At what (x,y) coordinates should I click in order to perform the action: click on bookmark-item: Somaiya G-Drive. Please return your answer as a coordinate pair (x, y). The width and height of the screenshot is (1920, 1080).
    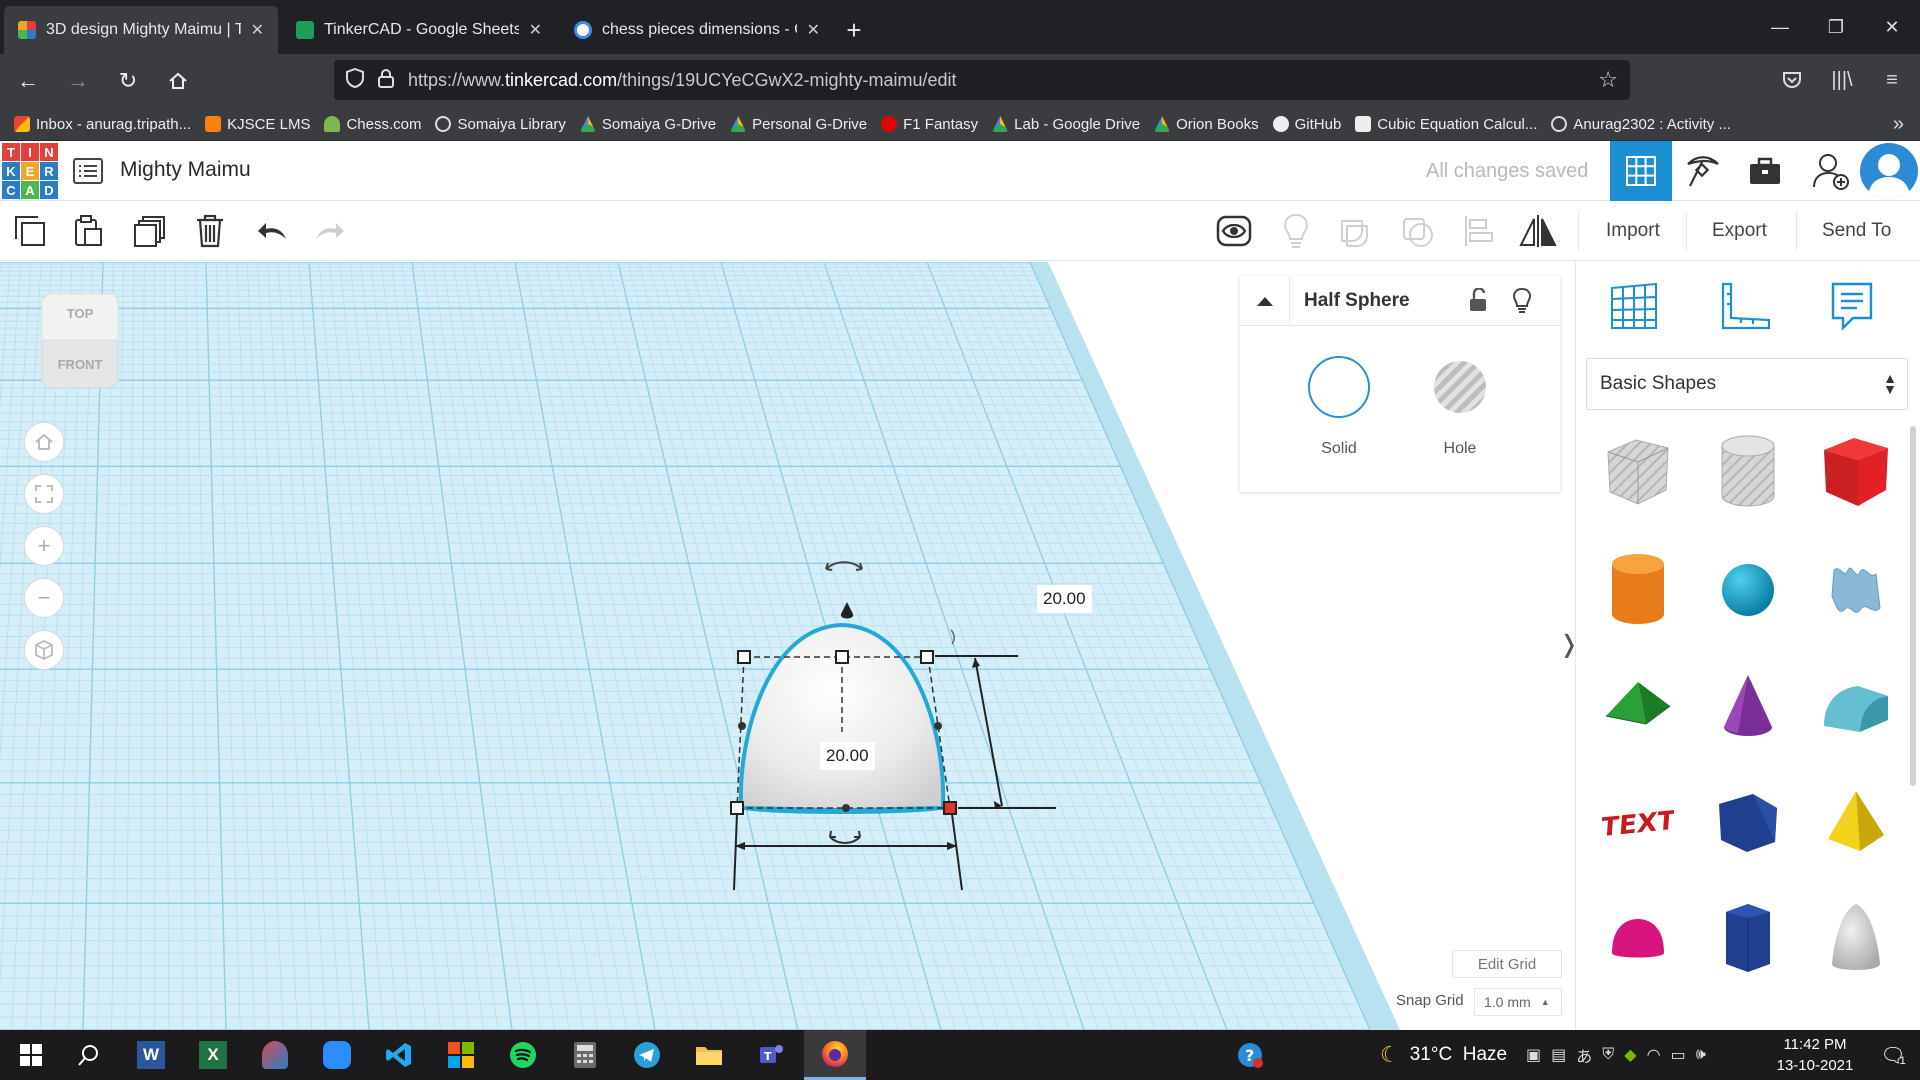
    Looking at the image, I should click on (647, 124).